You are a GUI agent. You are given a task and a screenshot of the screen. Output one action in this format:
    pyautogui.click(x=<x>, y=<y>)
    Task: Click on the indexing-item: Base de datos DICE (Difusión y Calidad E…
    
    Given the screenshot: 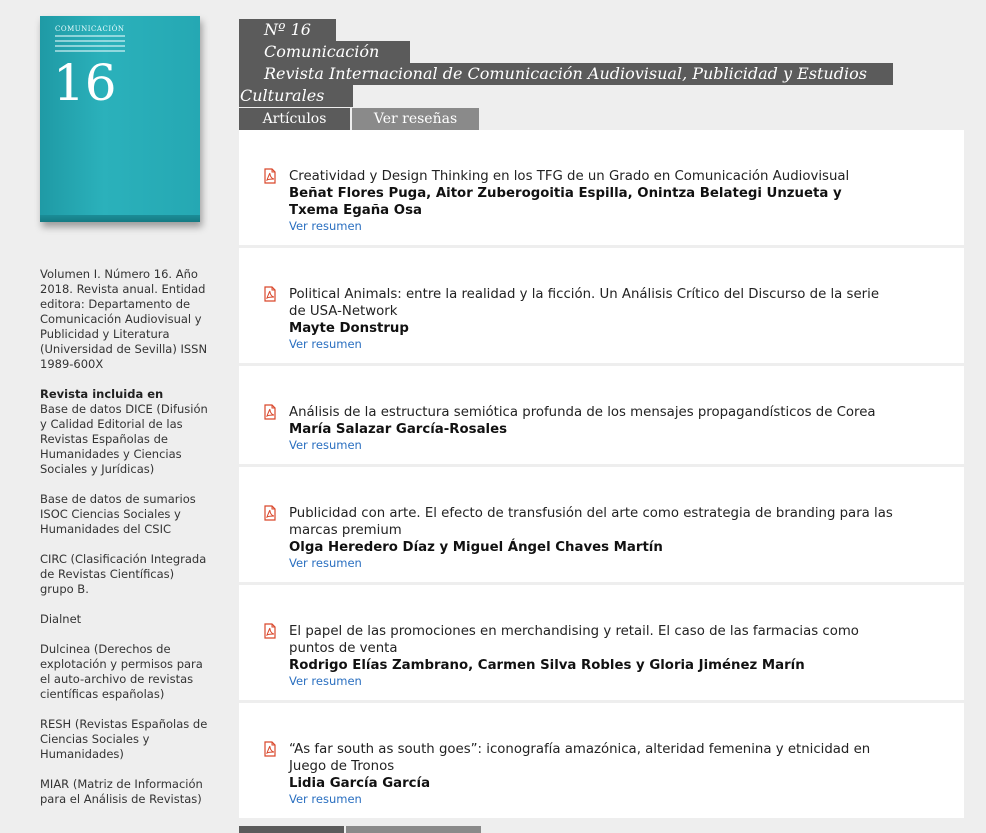 What is the action you would take?
    pyautogui.click(x=124, y=439)
    